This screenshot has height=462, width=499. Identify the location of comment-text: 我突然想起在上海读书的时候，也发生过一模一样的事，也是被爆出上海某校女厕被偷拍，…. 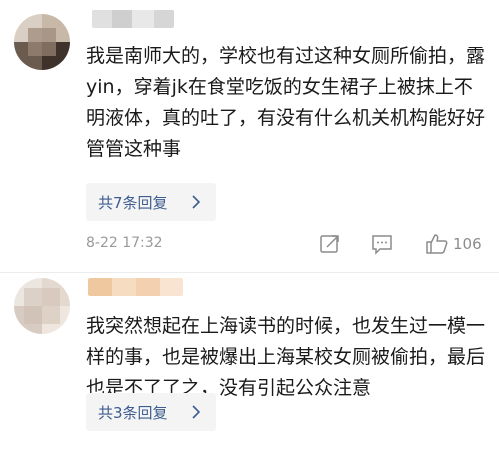
(286, 357).